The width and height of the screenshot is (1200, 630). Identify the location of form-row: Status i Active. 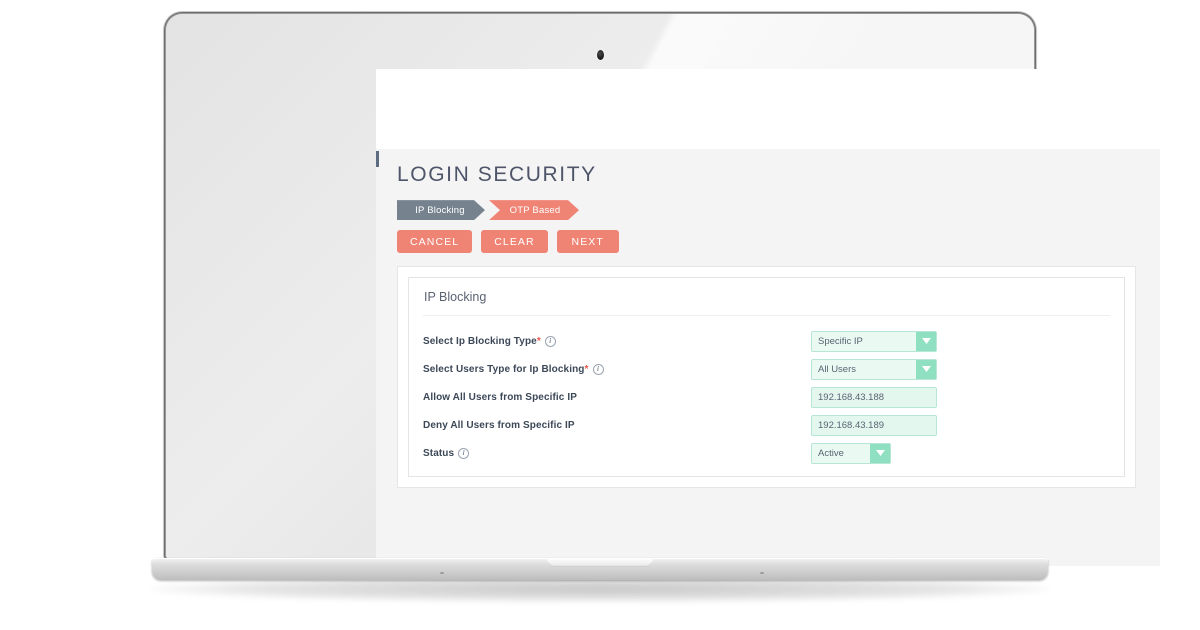
(766, 453).